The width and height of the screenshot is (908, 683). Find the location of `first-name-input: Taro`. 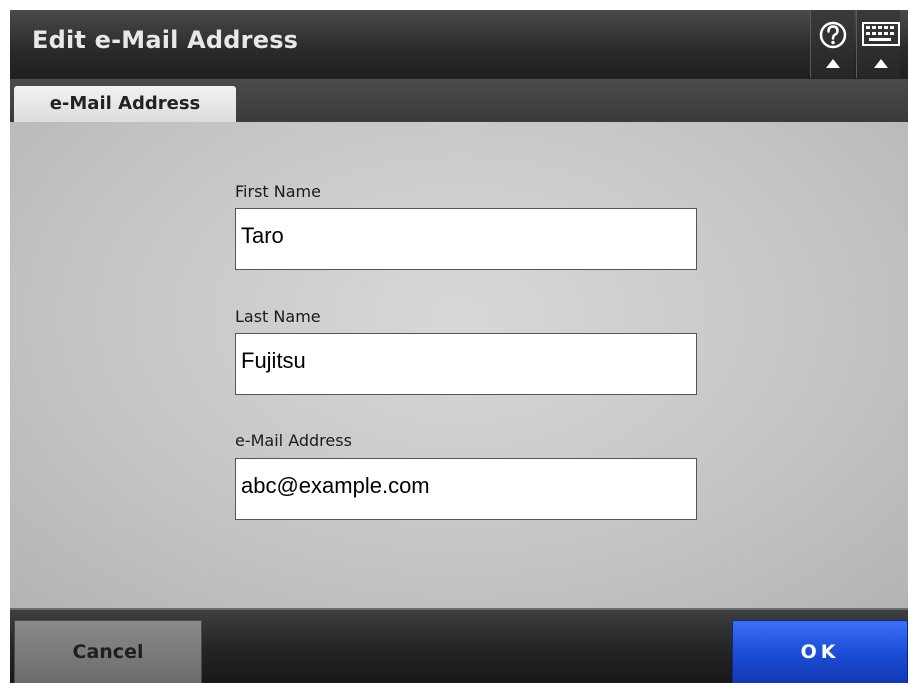

first-name-input: Taro is located at coordinates (466, 239).